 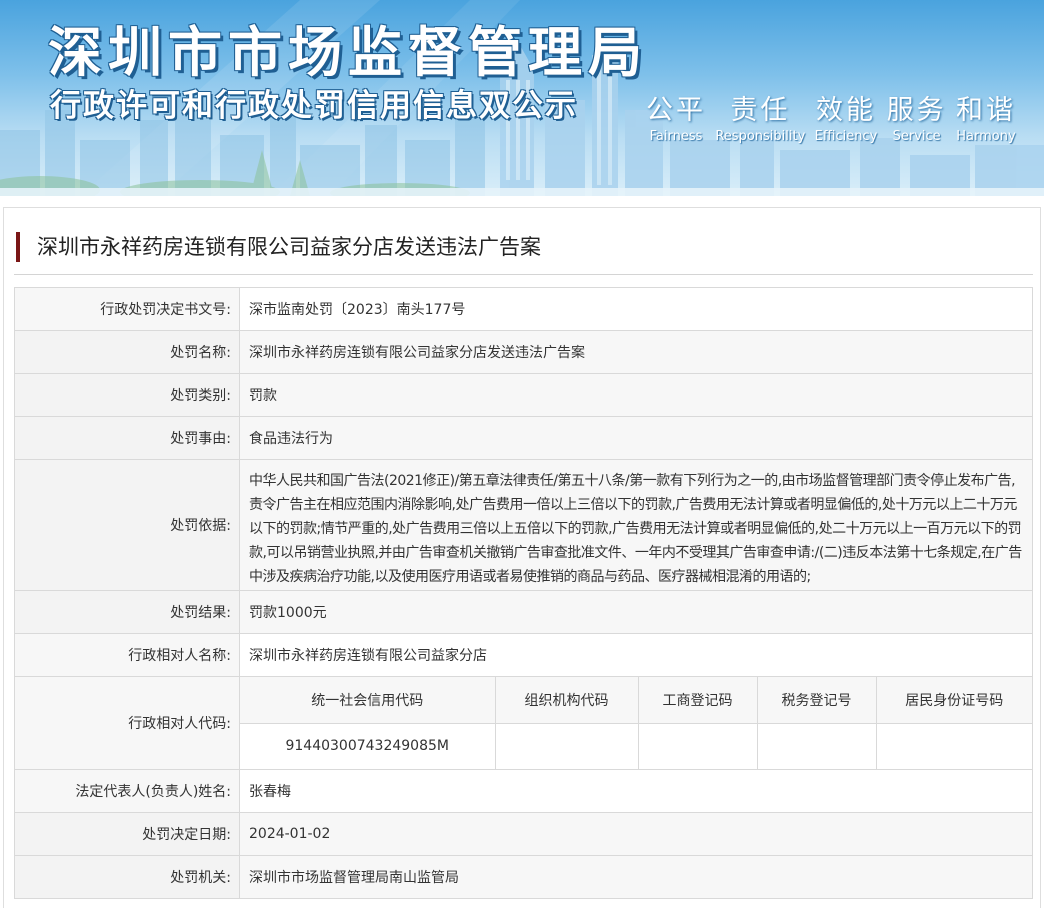 What do you see at coordinates (697, 700) in the screenshot?
I see `code-header: 工商登记码` at bounding box center [697, 700].